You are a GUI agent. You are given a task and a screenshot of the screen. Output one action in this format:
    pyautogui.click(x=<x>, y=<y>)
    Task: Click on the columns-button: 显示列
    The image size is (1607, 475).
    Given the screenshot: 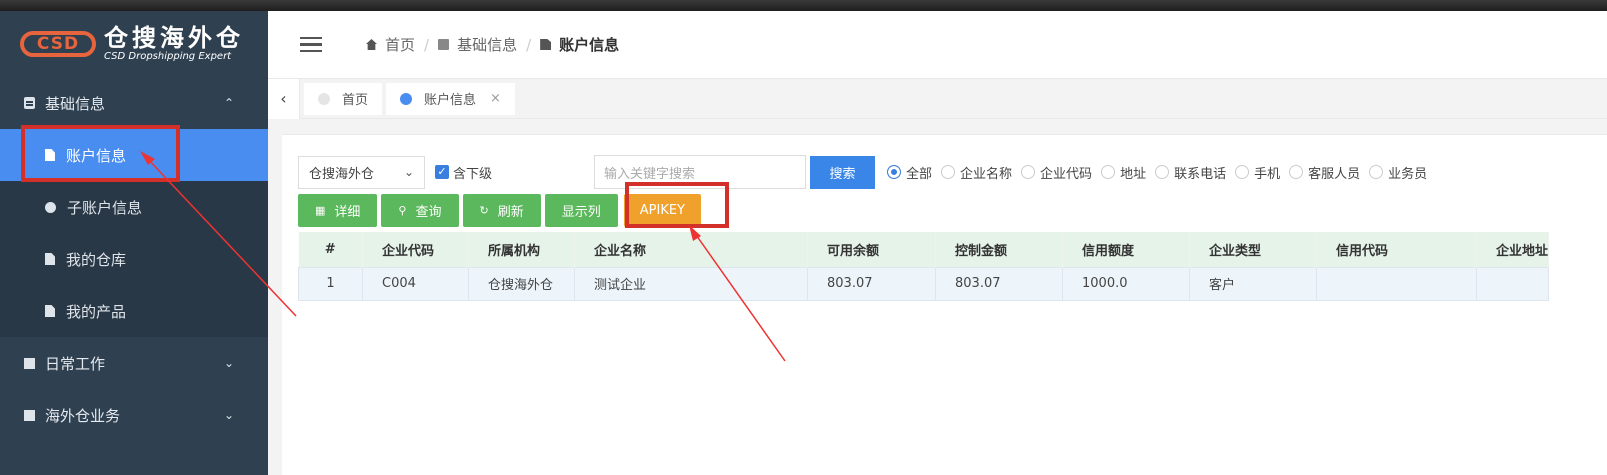 What is the action you would take?
    pyautogui.click(x=581, y=210)
    